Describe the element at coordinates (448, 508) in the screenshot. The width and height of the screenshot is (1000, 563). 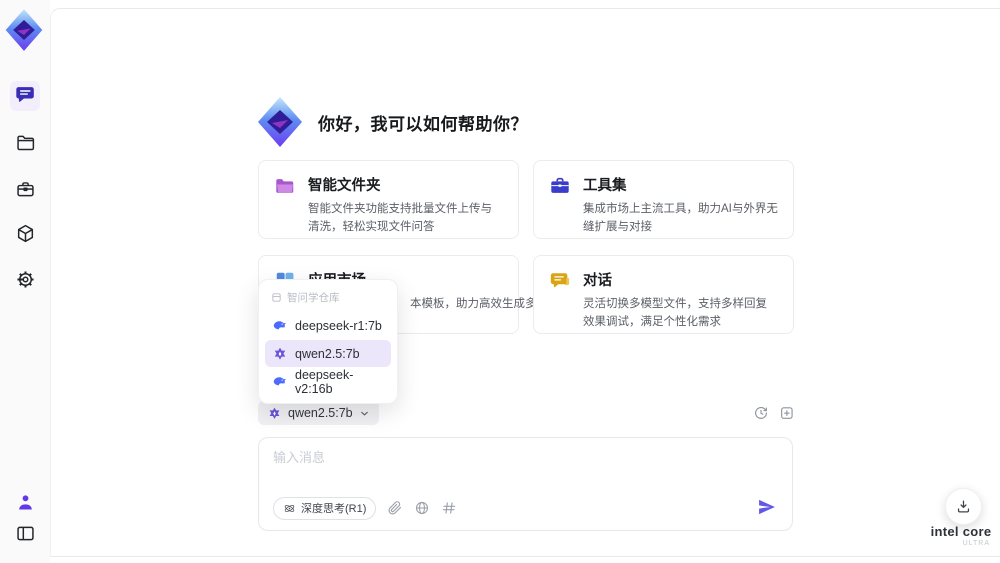
I see `grid-icon` at that location.